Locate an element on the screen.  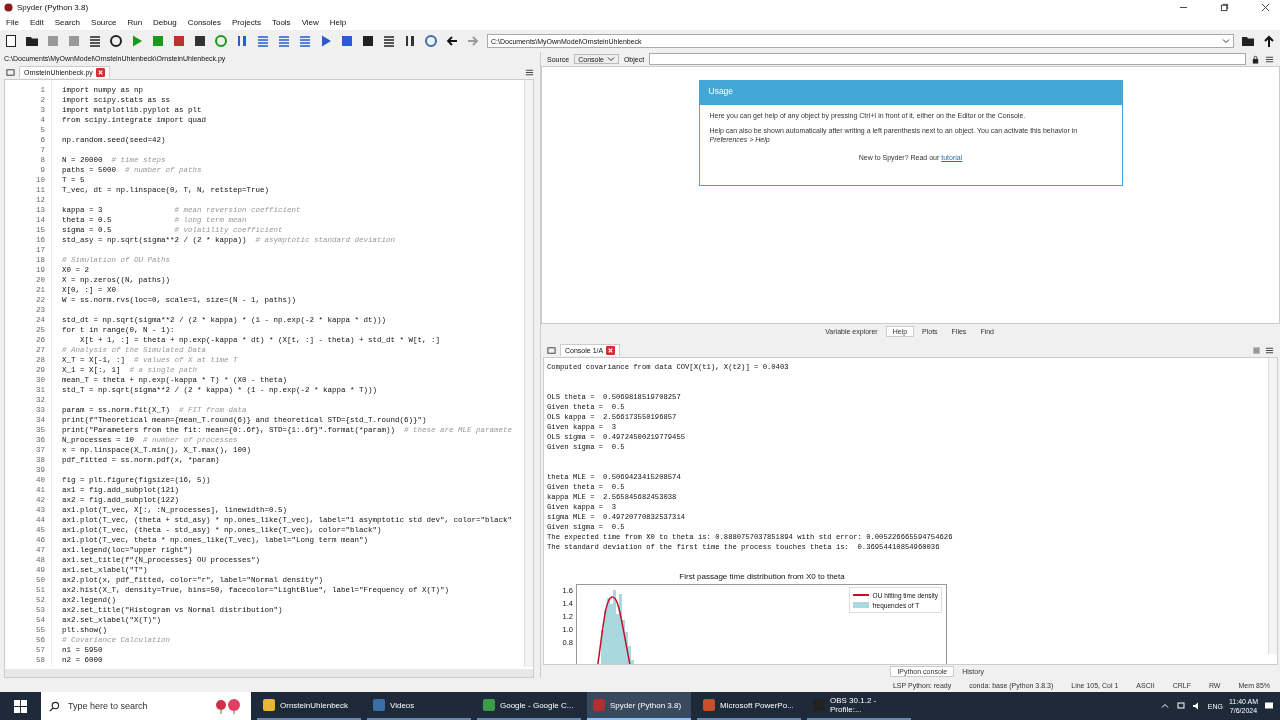
usage-header: Usage is located at coordinates (910, 93).